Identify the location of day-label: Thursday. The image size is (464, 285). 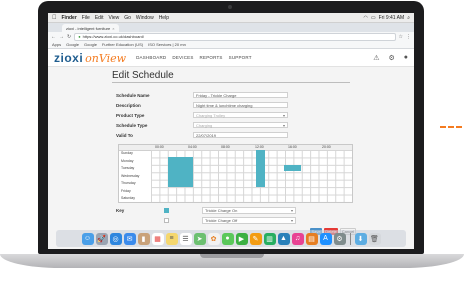
(128, 183).